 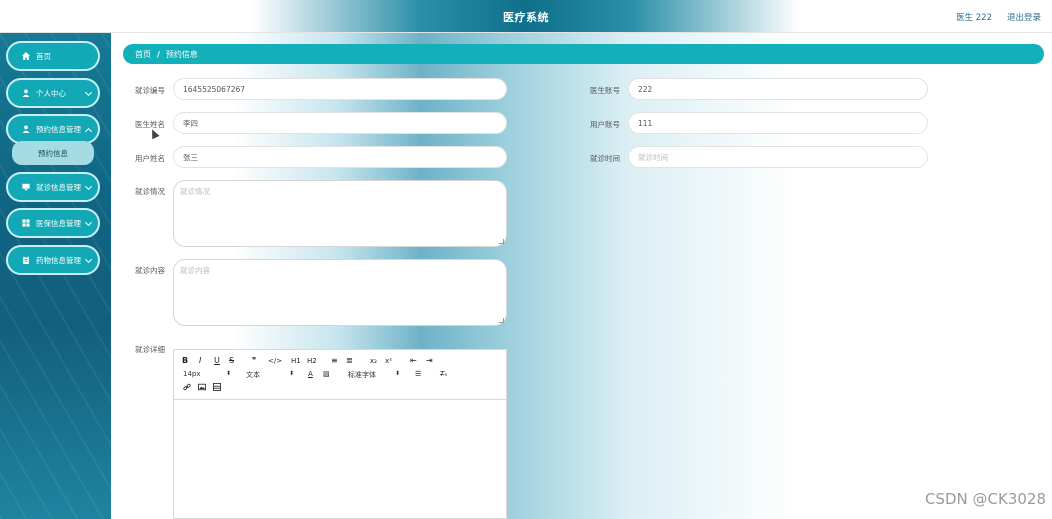 What do you see at coordinates (362, 375) in the screenshot?
I see `font-family-value: 标准字体` at bounding box center [362, 375].